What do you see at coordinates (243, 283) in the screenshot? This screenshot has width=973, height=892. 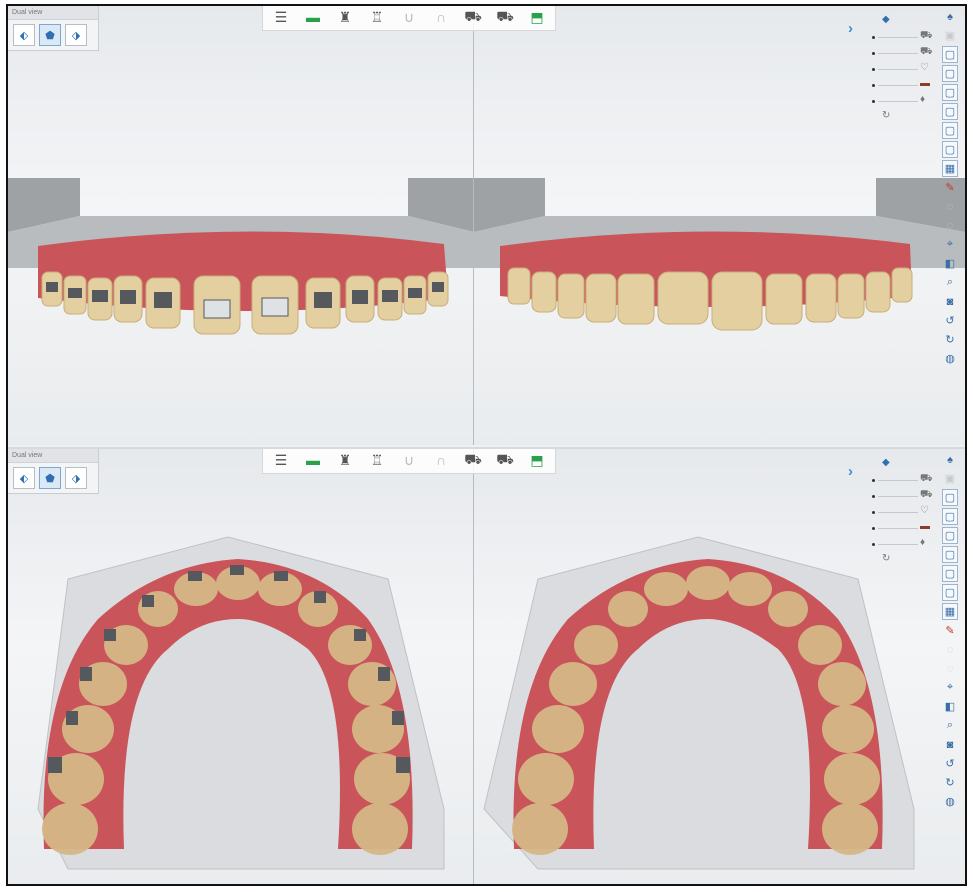 I see `left-frontal-arch` at bounding box center [243, 283].